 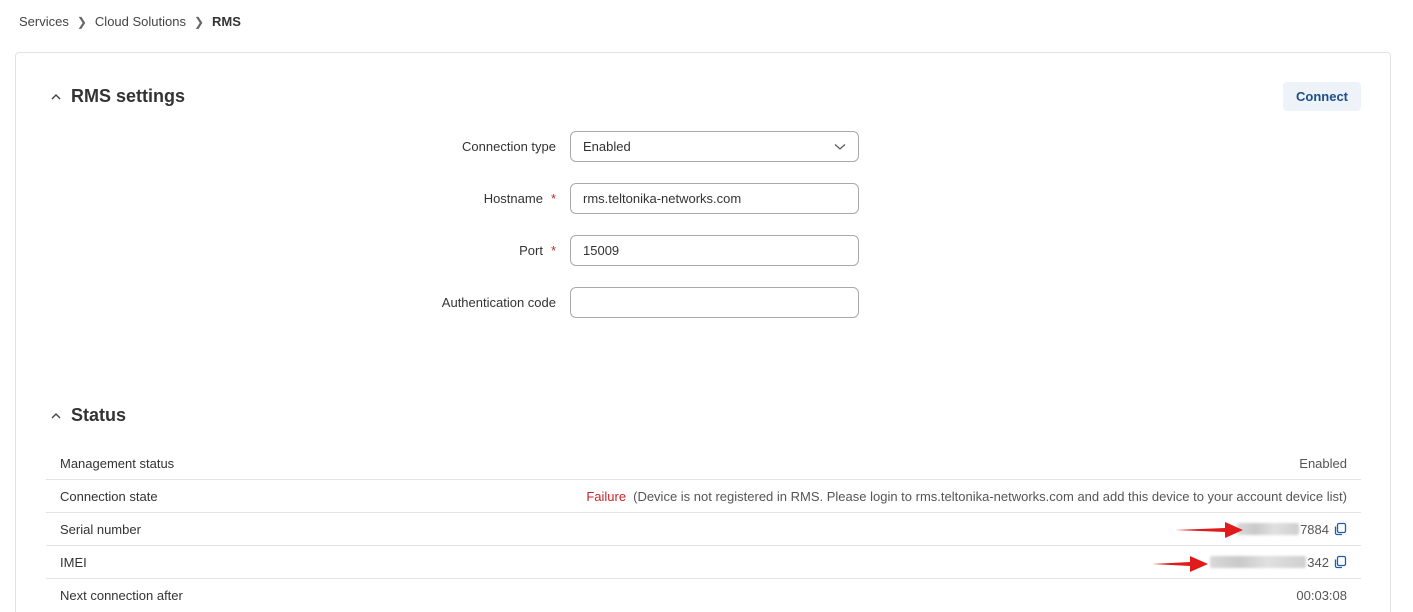 What do you see at coordinates (703, 463) in the screenshot?
I see `status-row-management: Management status Enabled` at bounding box center [703, 463].